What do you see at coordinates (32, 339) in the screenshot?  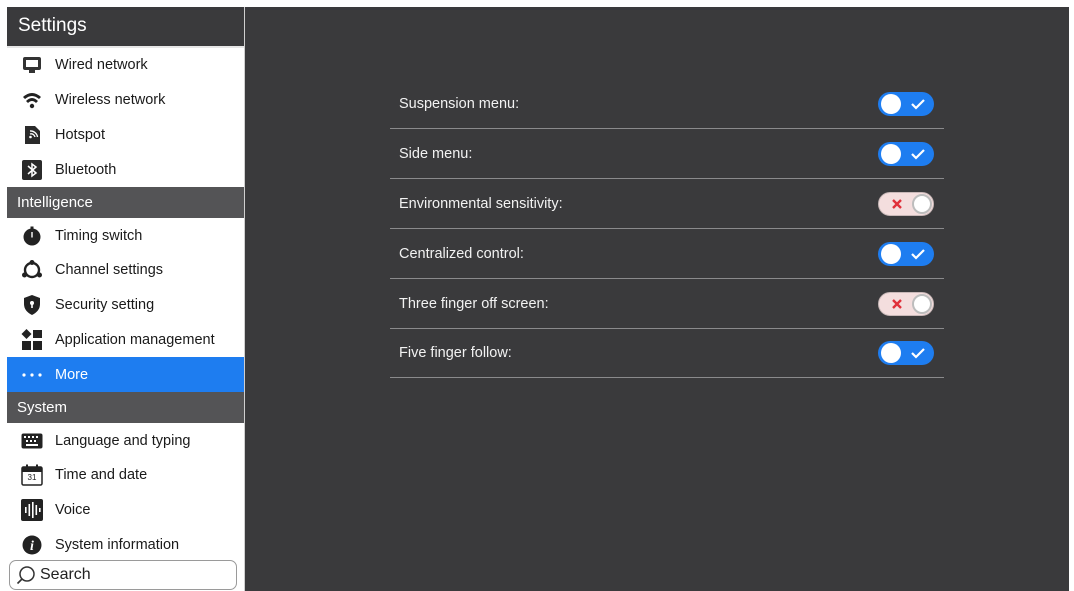 I see `apps-grid-icon` at bounding box center [32, 339].